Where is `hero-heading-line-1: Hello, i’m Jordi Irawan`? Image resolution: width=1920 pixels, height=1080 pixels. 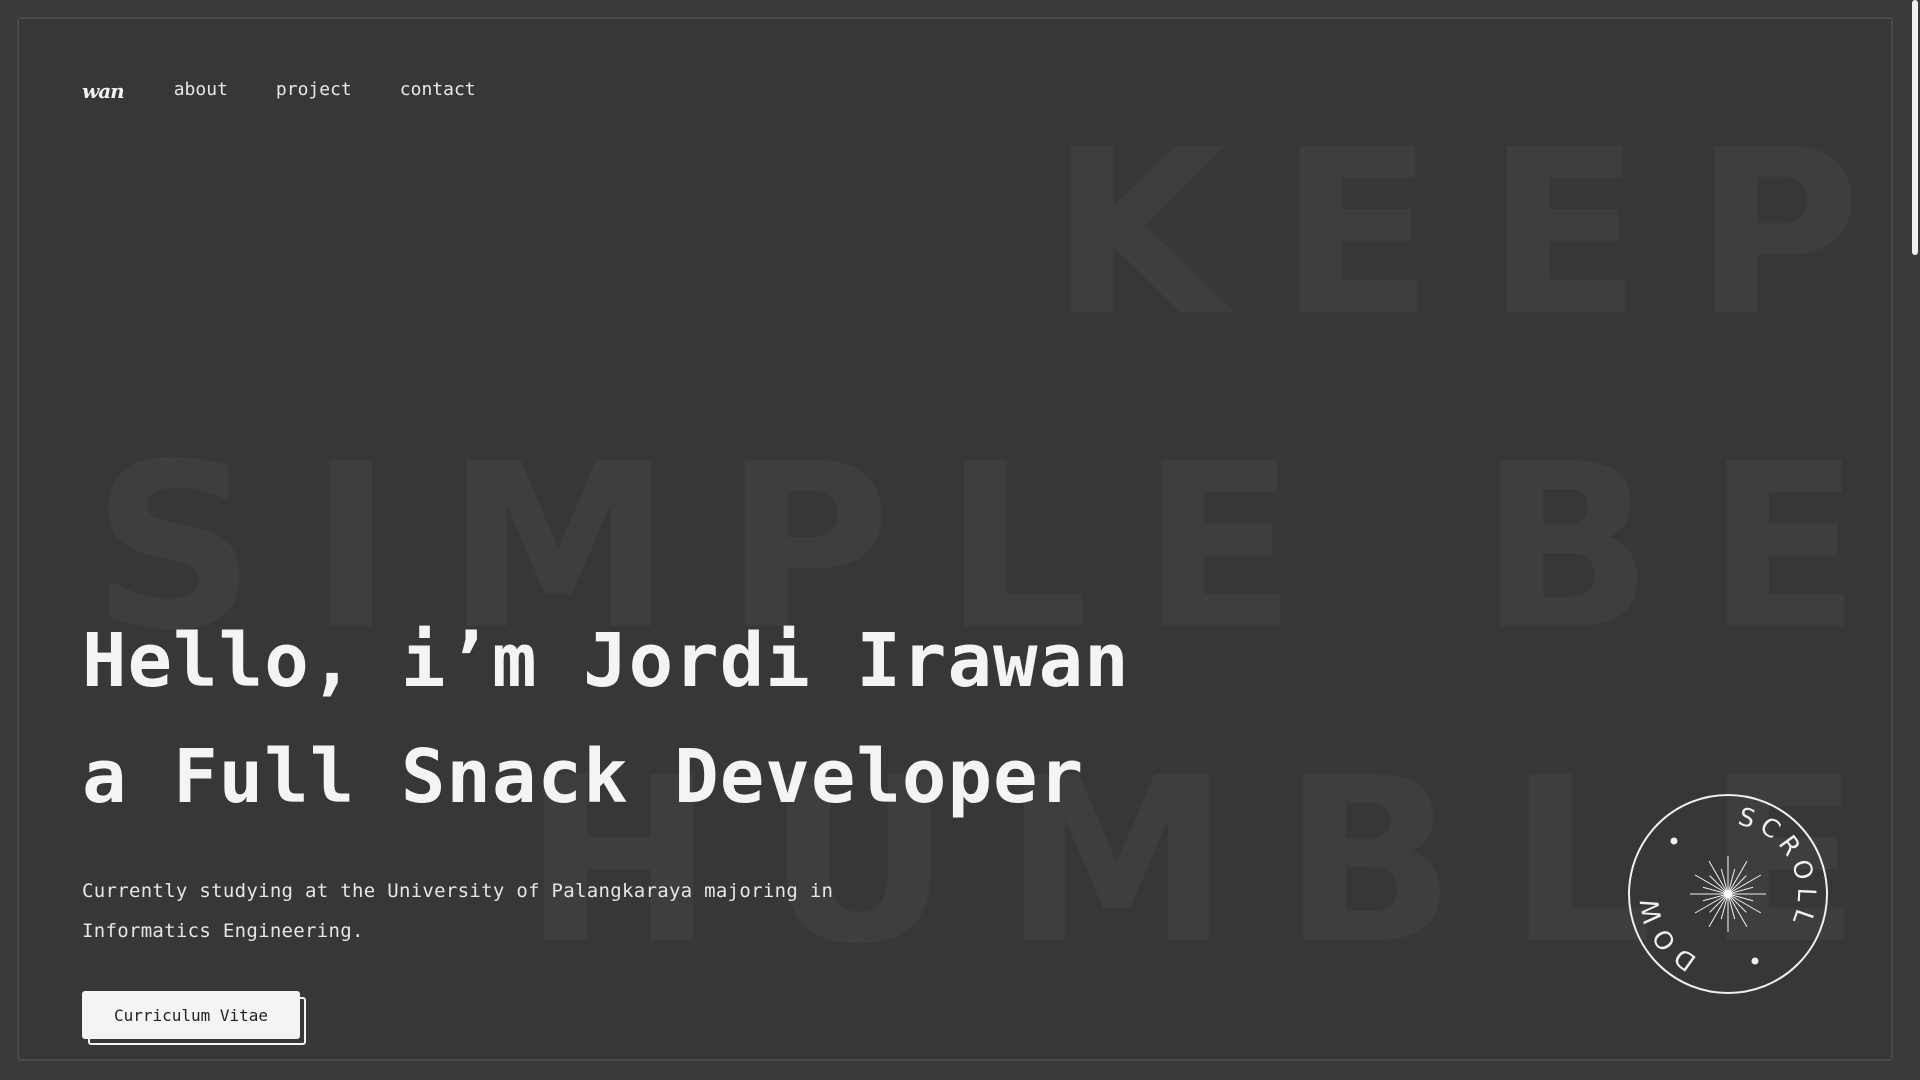
hero-heading-line-1: Hello, i’m Jordi Irawan is located at coordinates (606, 661).